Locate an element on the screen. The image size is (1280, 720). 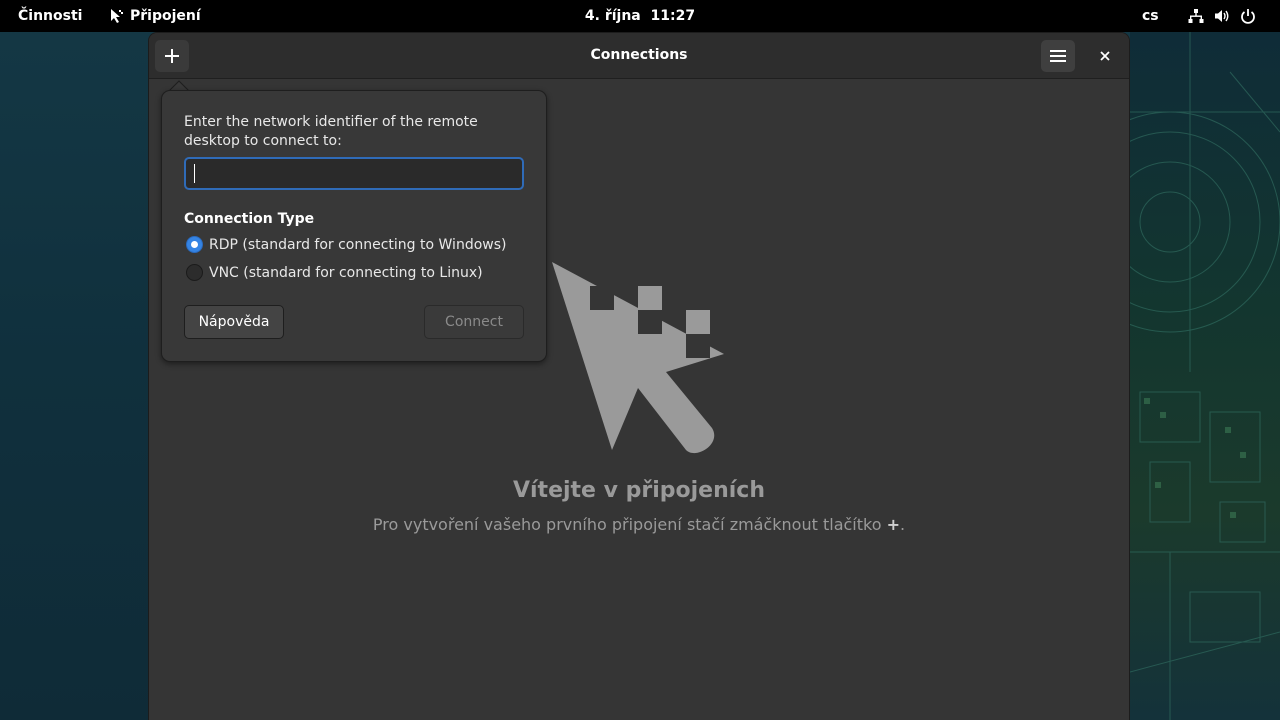
wallpaper-pattern is located at coordinates (1205, 376).